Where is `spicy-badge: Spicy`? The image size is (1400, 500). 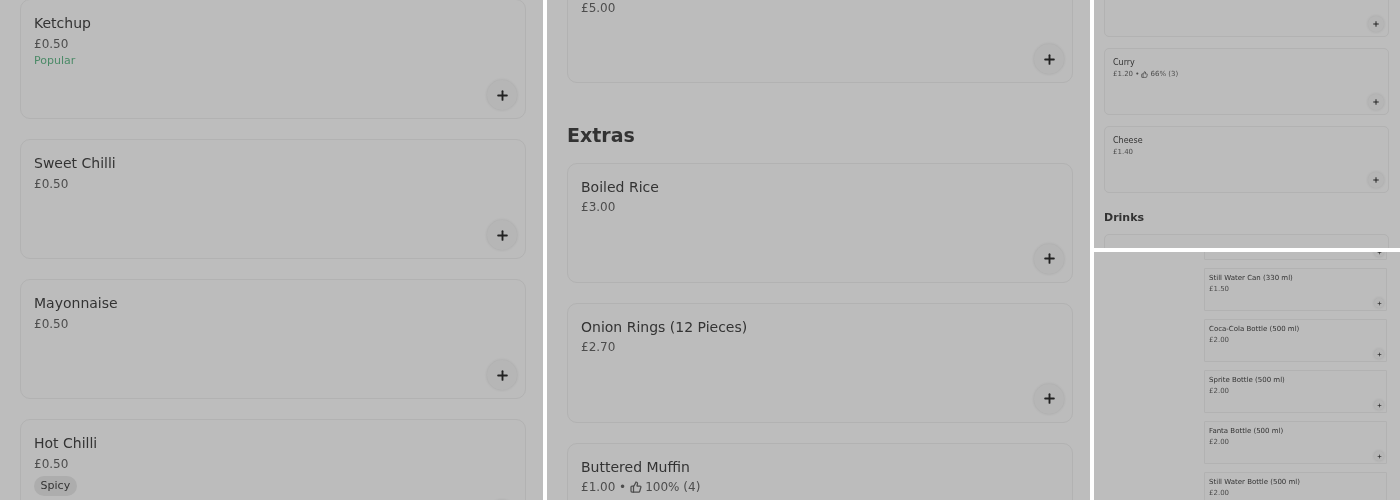 spicy-badge: Spicy is located at coordinates (55, 486).